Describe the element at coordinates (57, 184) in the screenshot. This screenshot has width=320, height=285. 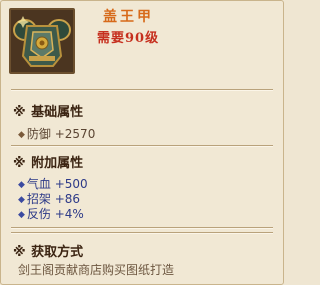
I see `stat-label: 气血 +500` at that location.